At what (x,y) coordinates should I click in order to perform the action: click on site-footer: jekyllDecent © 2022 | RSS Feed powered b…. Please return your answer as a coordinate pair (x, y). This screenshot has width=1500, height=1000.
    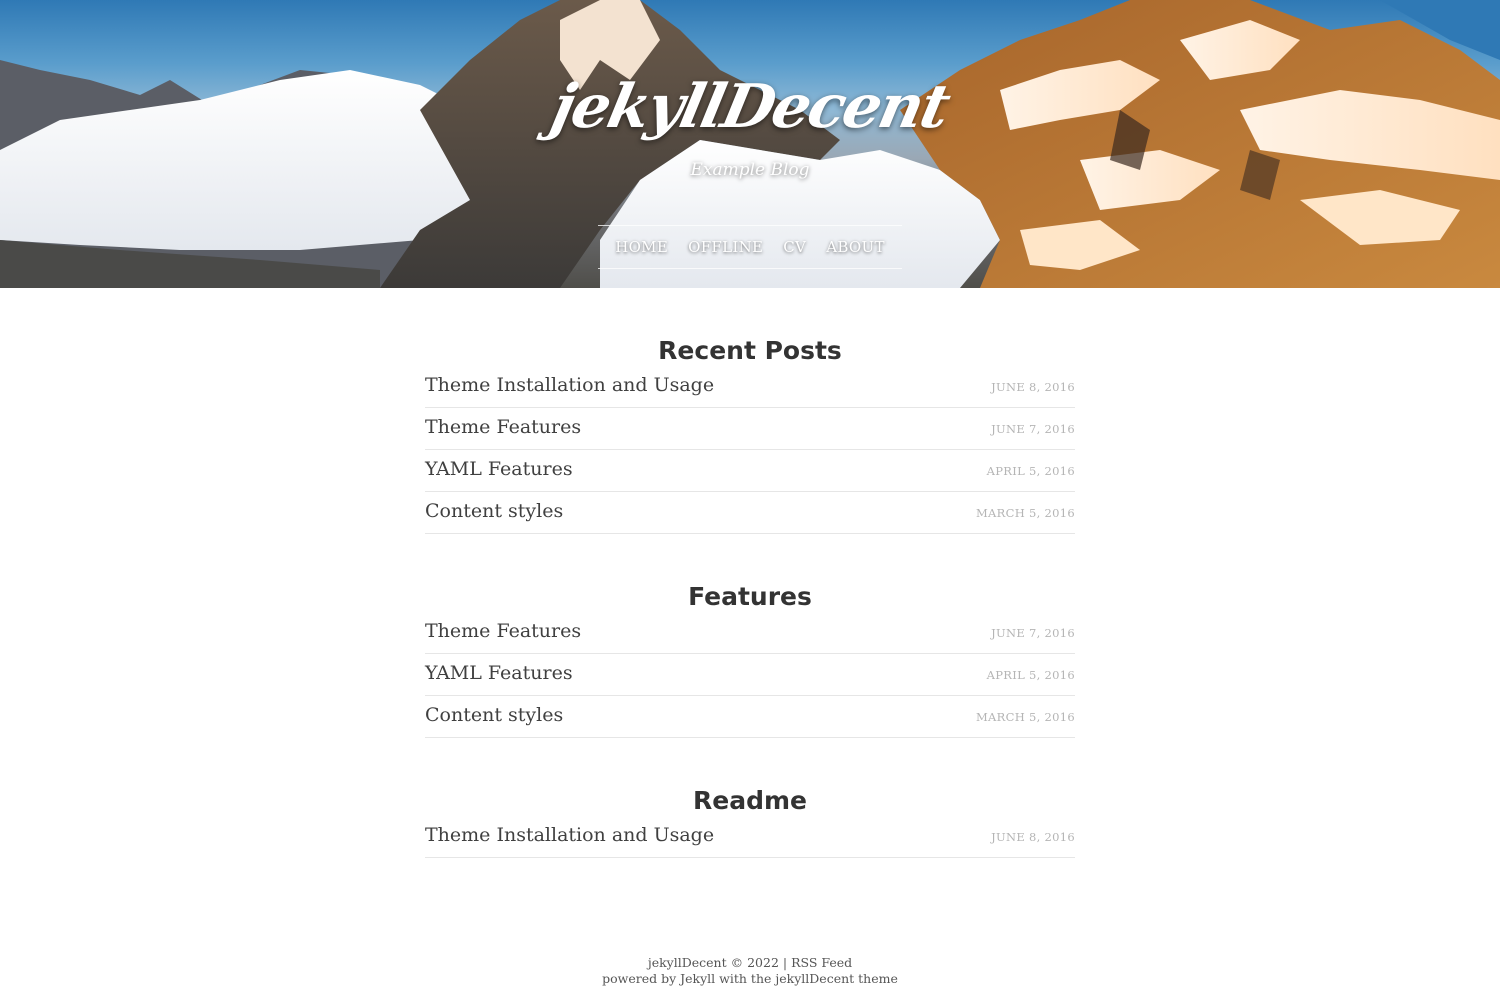
    Looking at the image, I should click on (750, 971).